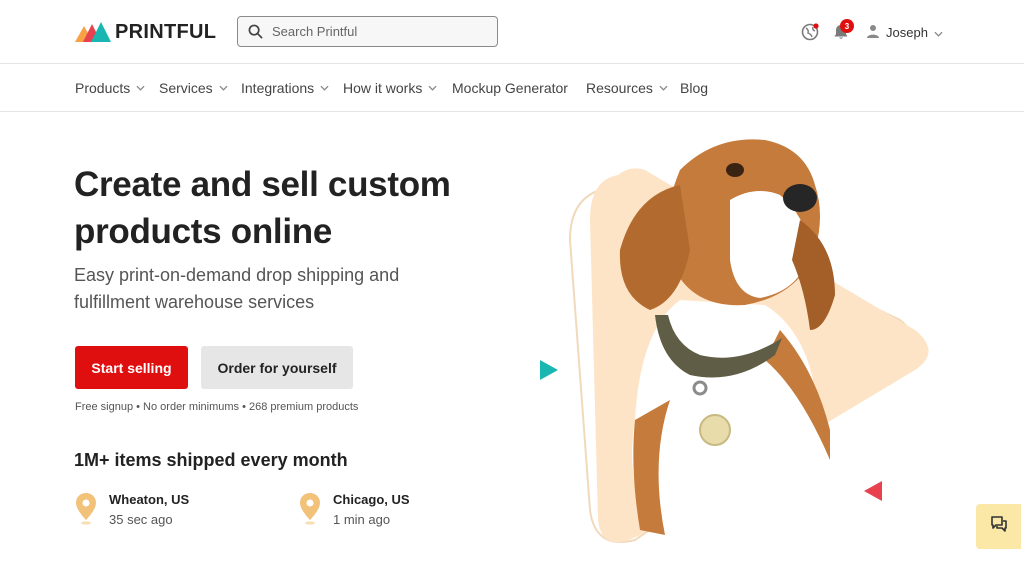 The image size is (1024, 579). I want to click on user-icon, so click(873, 32).